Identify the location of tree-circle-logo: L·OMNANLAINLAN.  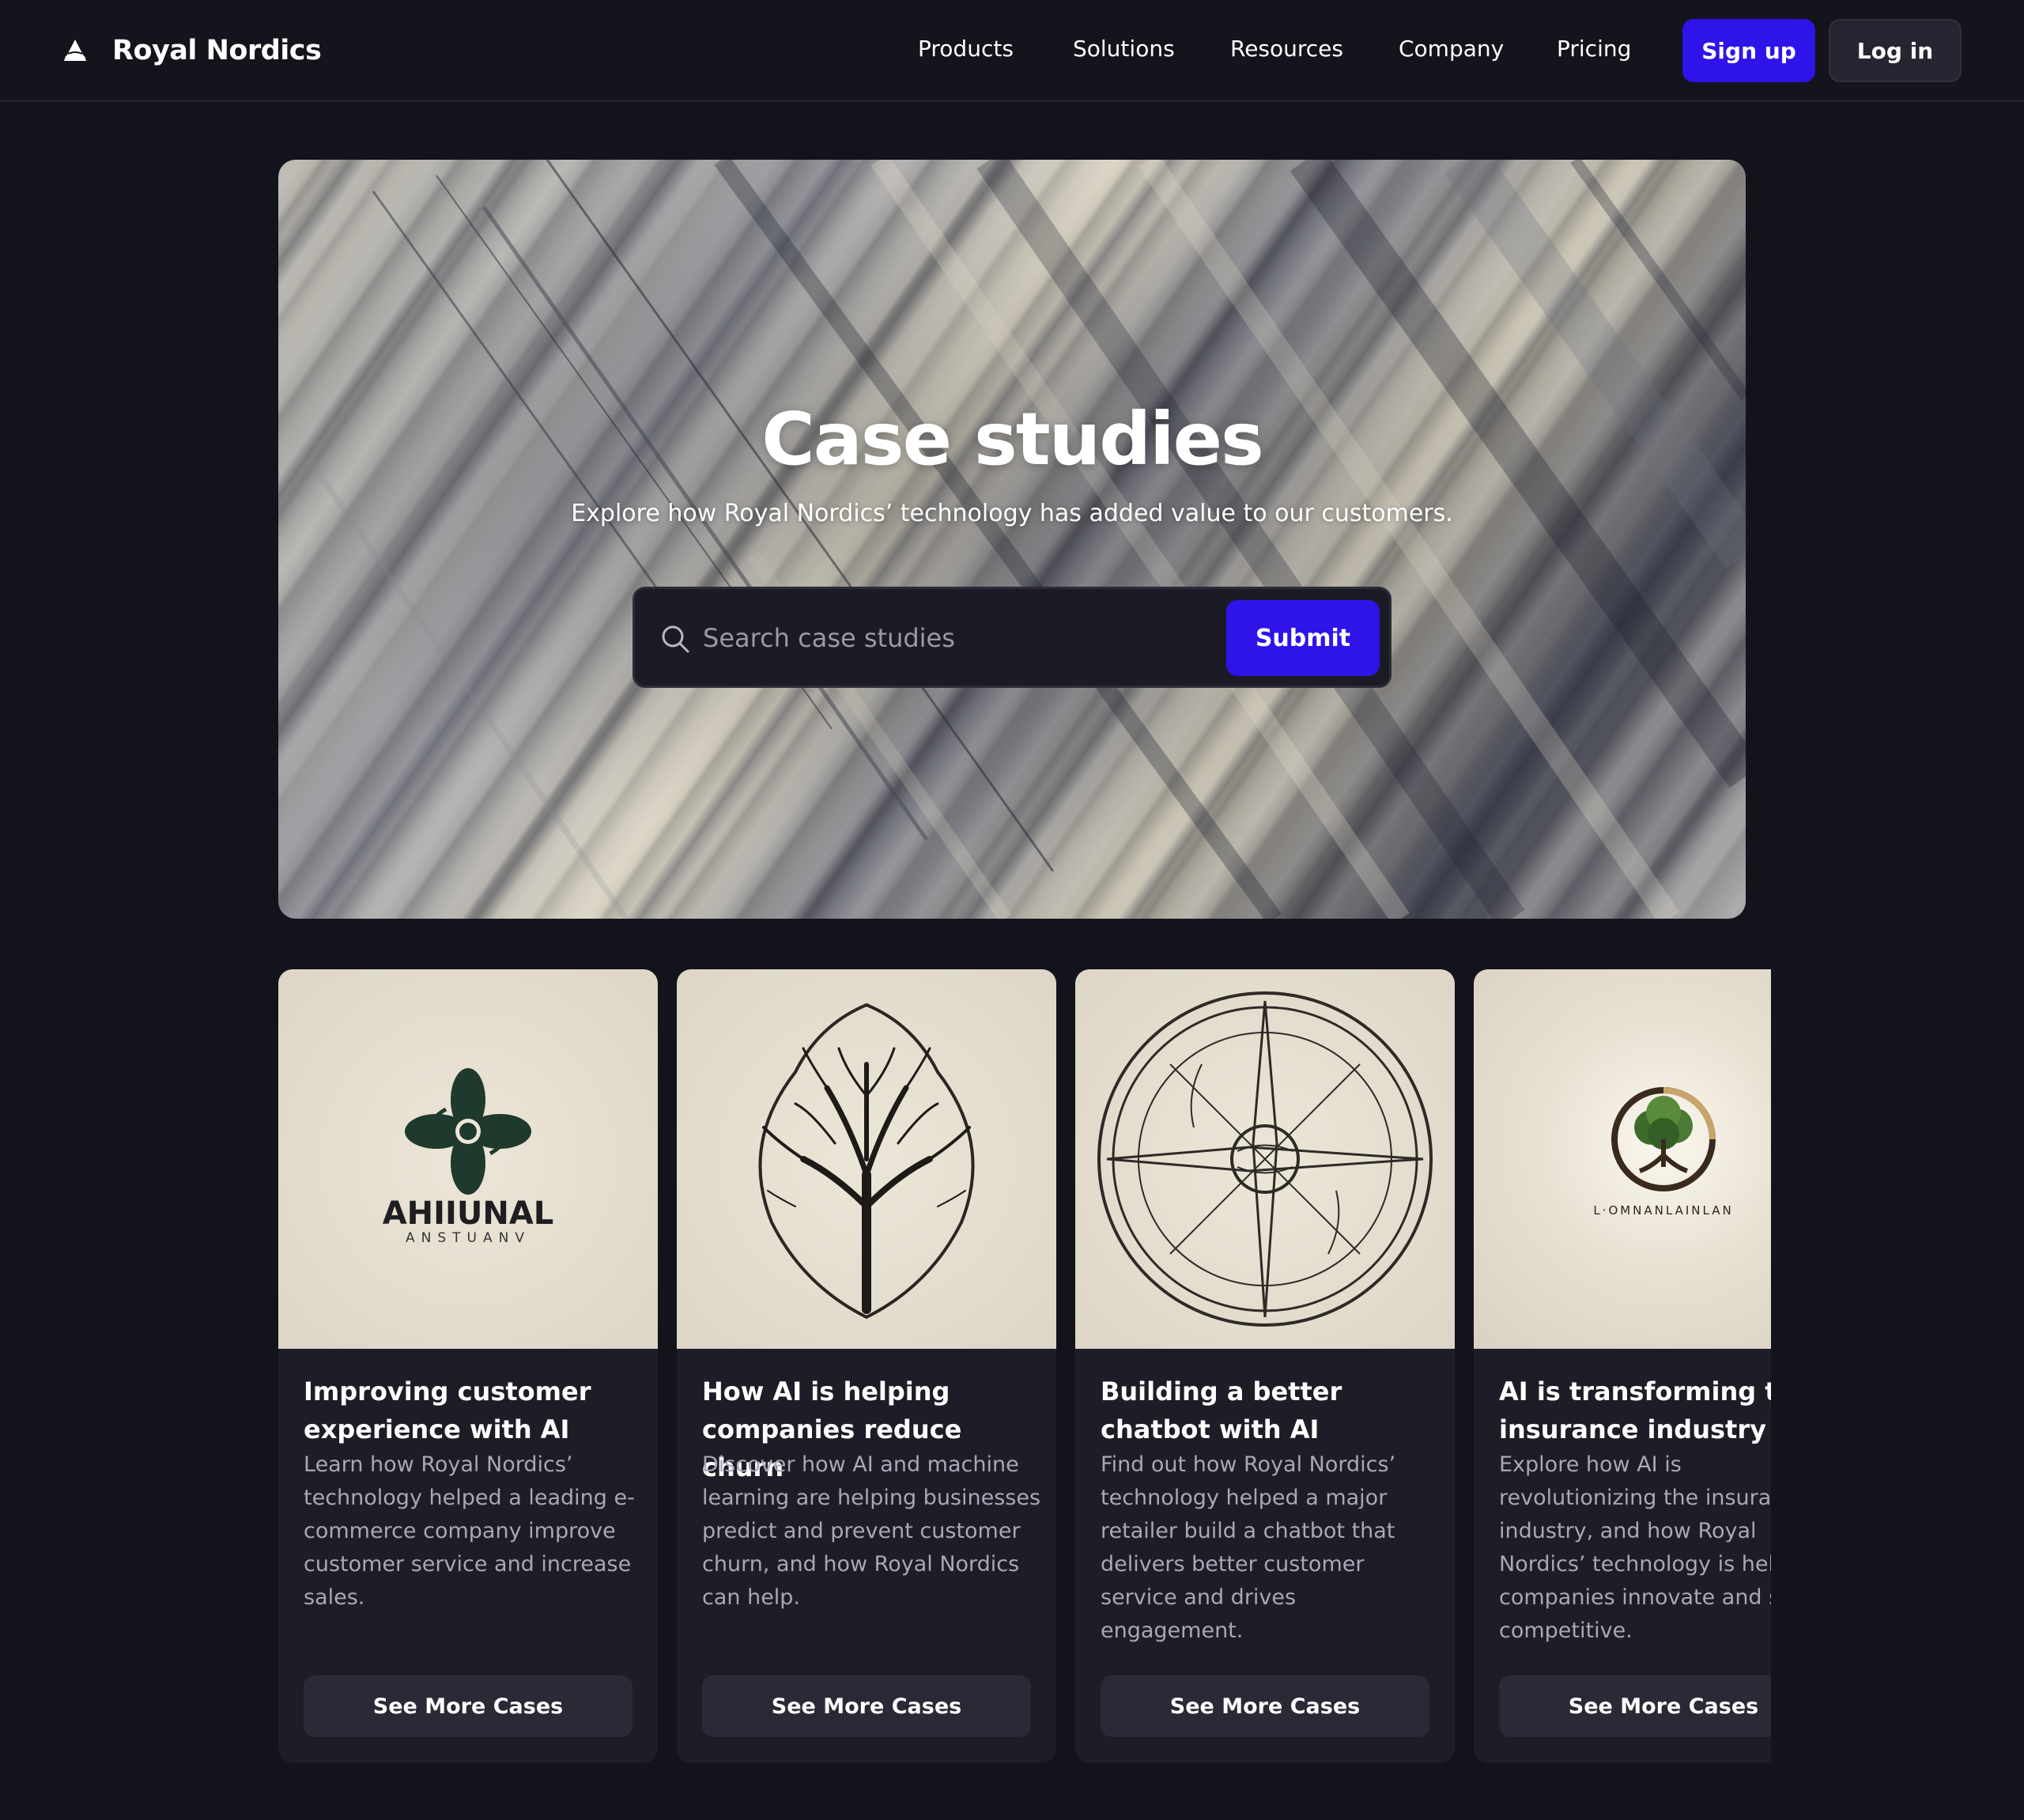
(1663, 1152).